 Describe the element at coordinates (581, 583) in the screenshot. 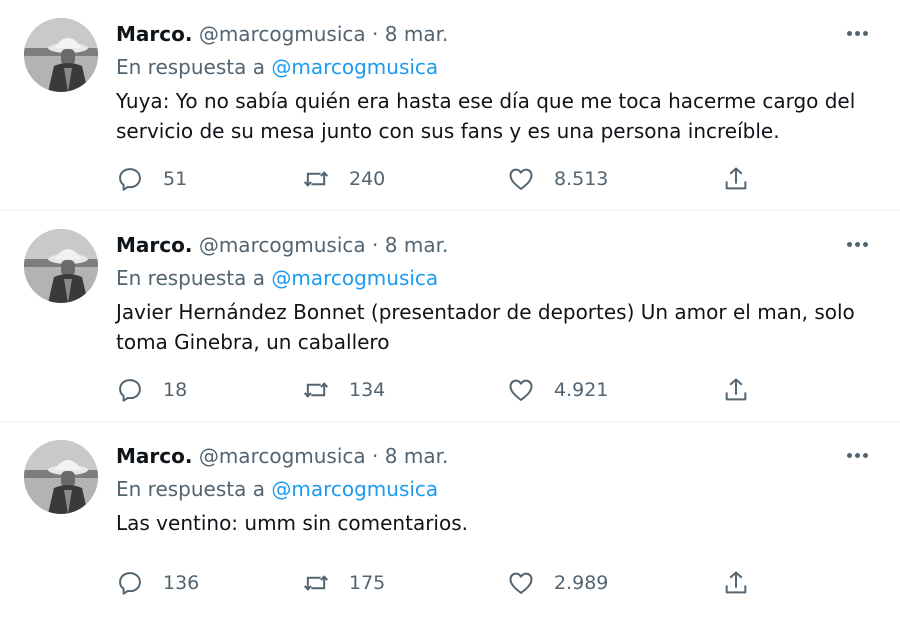

I see `like-count: 2.989` at that location.